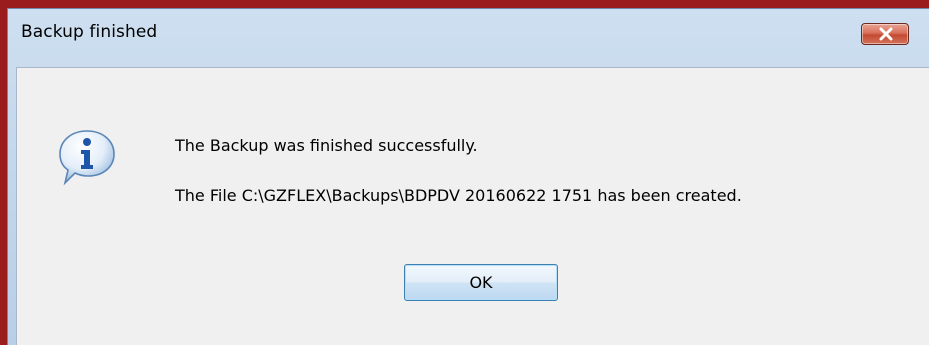 This screenshot has height=345, width=929. I want to click on background-window-left-edge, so click(3, 172).